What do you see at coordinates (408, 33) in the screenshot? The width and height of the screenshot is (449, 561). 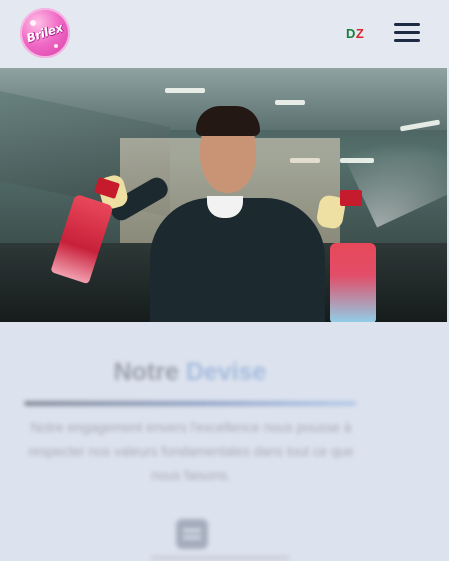 I see `hamburger-menu-icon` at bounding box center [408, 33].